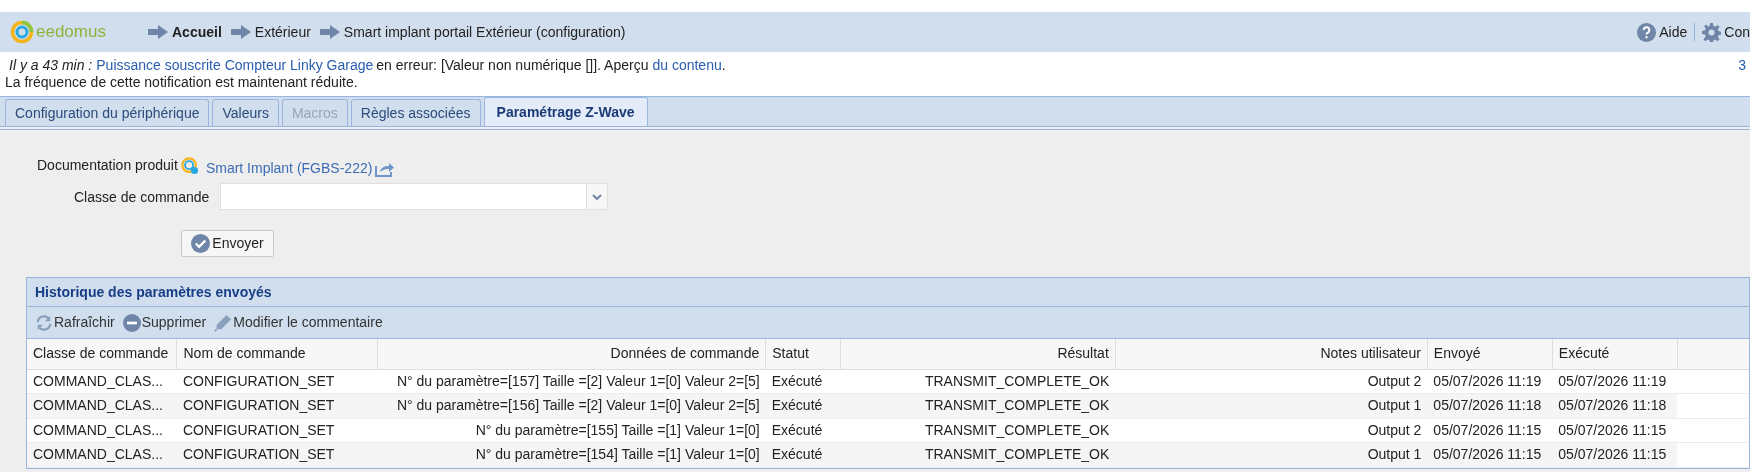  I want to click on column-header: Exécuté, so click(1615, 354).